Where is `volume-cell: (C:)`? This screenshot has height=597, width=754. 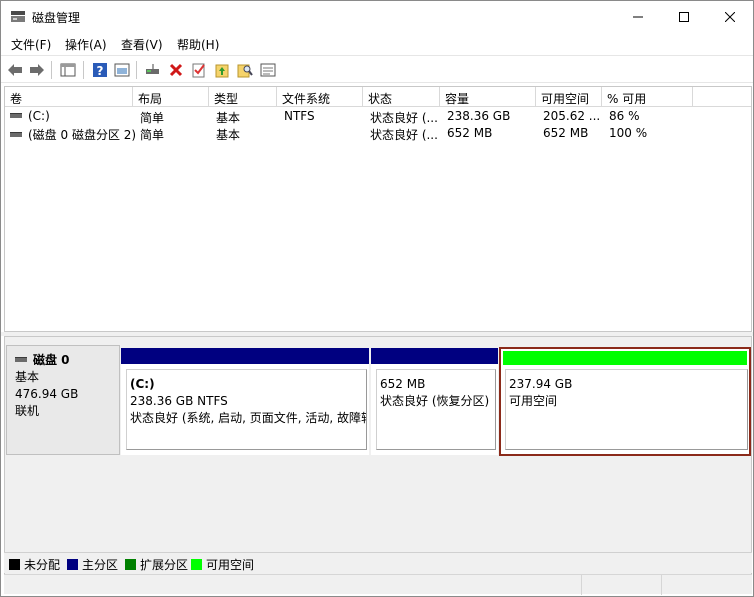
volume-cell: (C:) is located at coordinates (69, 117).